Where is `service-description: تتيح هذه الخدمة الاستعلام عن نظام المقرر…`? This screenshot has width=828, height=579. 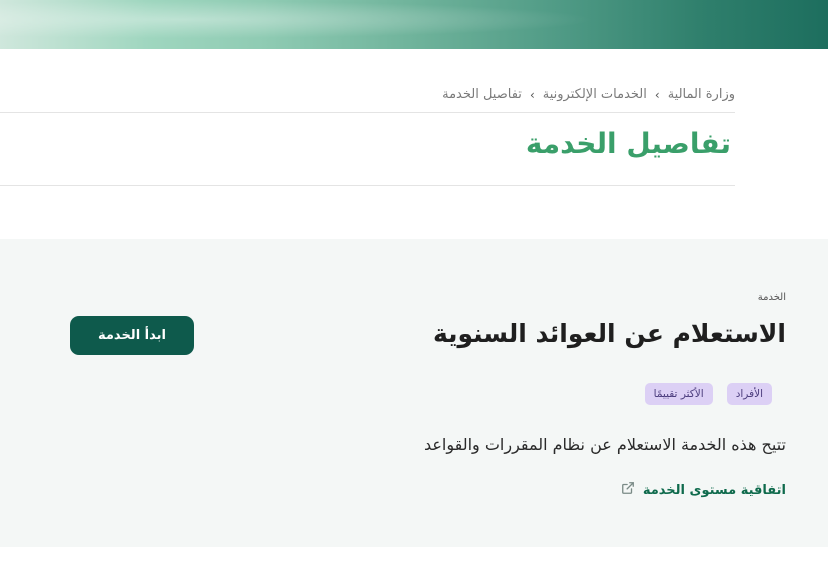
service-description: تتيح هذه الخدمة الاستعلام عن نظام المقرر… is located at coordinates (604, 444).